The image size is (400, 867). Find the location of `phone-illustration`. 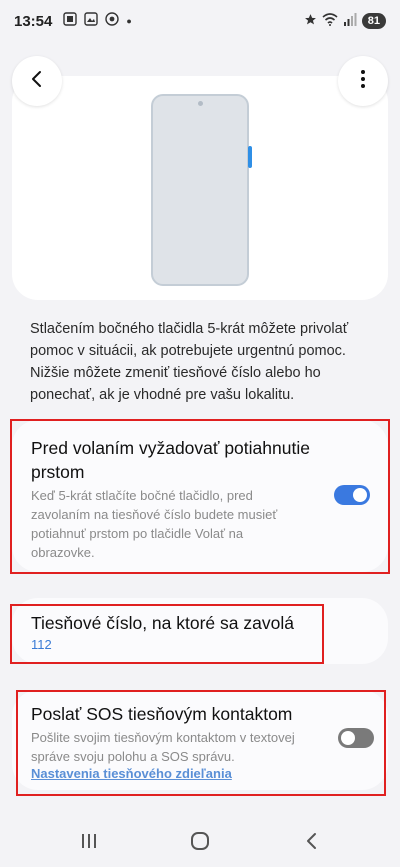

phone-illustration is located at coordinates (200, 190).